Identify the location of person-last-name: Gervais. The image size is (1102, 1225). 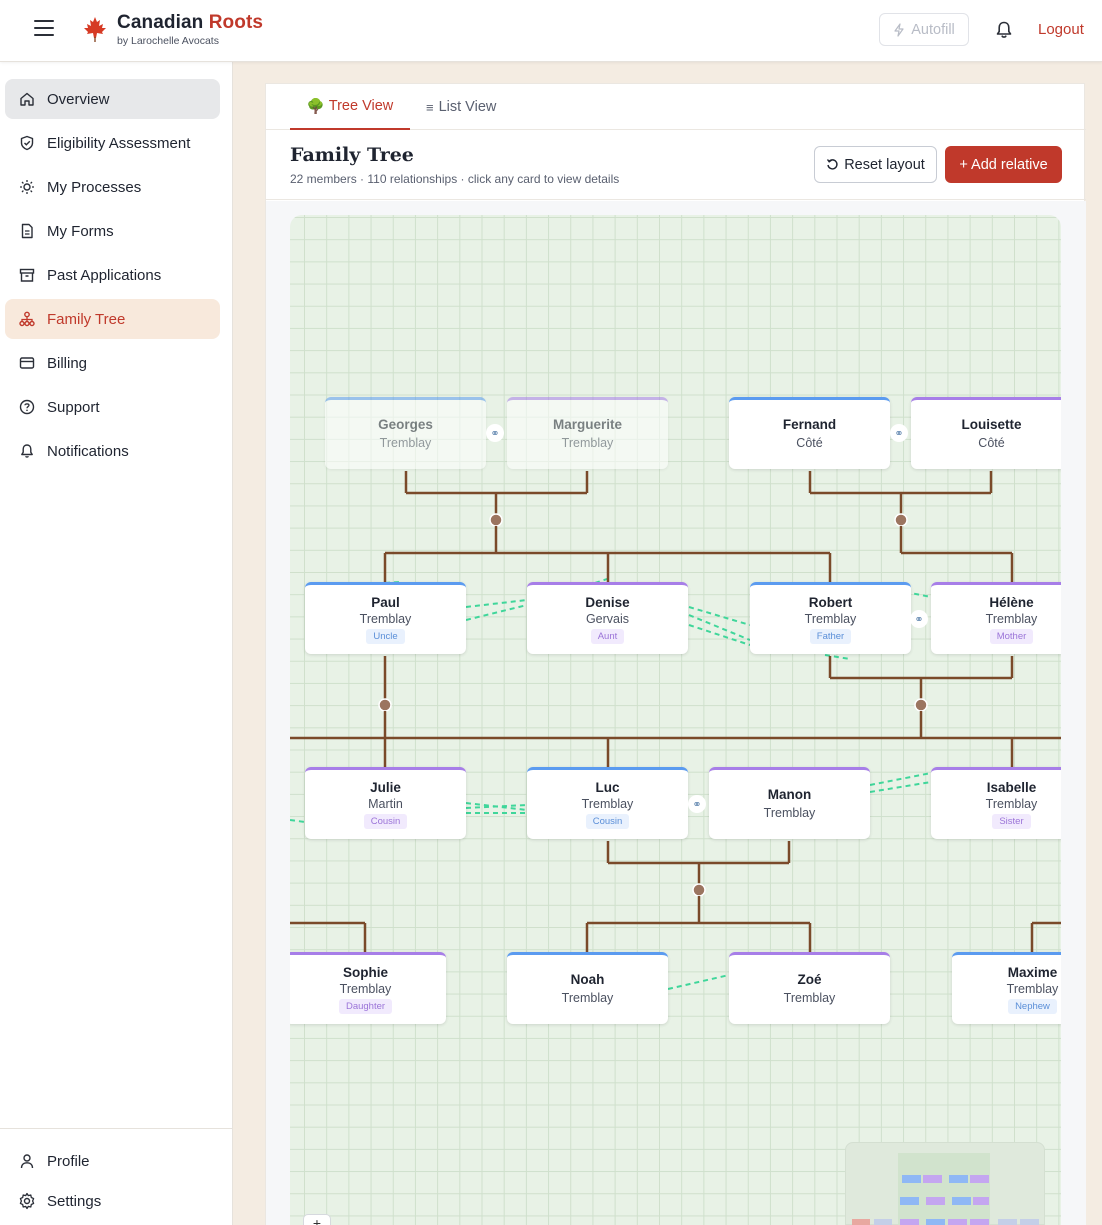
(607, 619).